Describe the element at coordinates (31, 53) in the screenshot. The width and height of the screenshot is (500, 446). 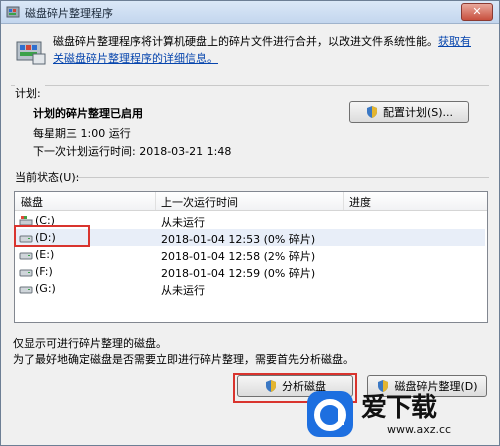
I see `defrag-header-icon` at that location.